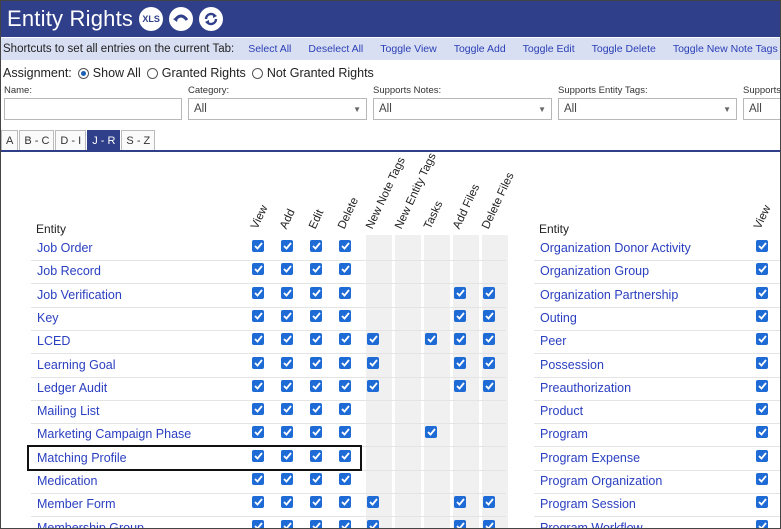 This screenshot has height=529, width=781. I want to click on toggle-delete-link: Toggle Delete, so click(624, 49).